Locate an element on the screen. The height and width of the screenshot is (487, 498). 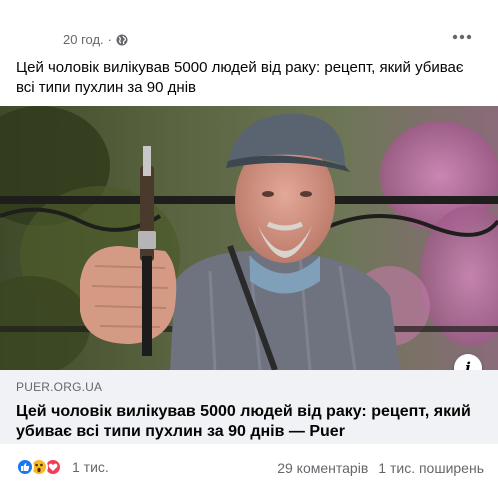
shares-count: 1 тис. поширень is located at coordinates (431, 468).